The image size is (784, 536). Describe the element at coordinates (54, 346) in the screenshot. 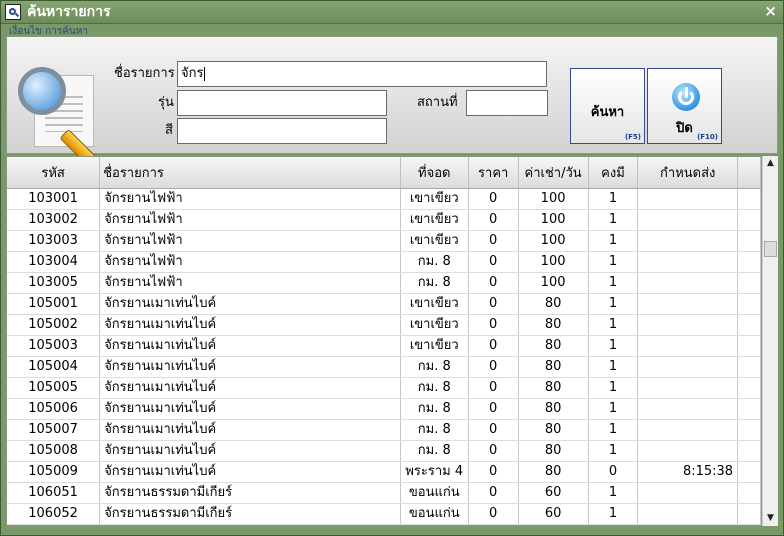

I see `cell-code: 105003` at that location.